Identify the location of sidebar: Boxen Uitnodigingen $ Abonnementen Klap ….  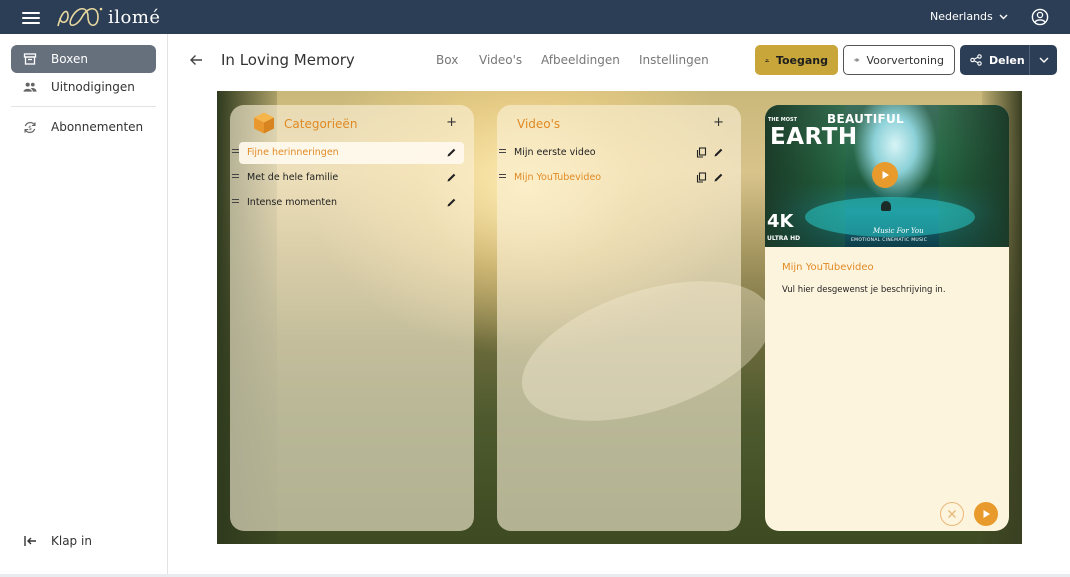
(84, 305).